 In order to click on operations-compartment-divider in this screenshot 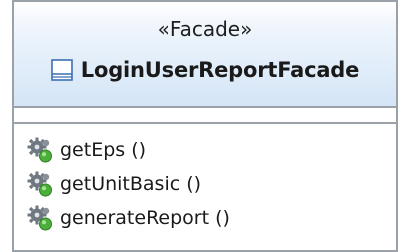, I will do `click(205, 123)`.